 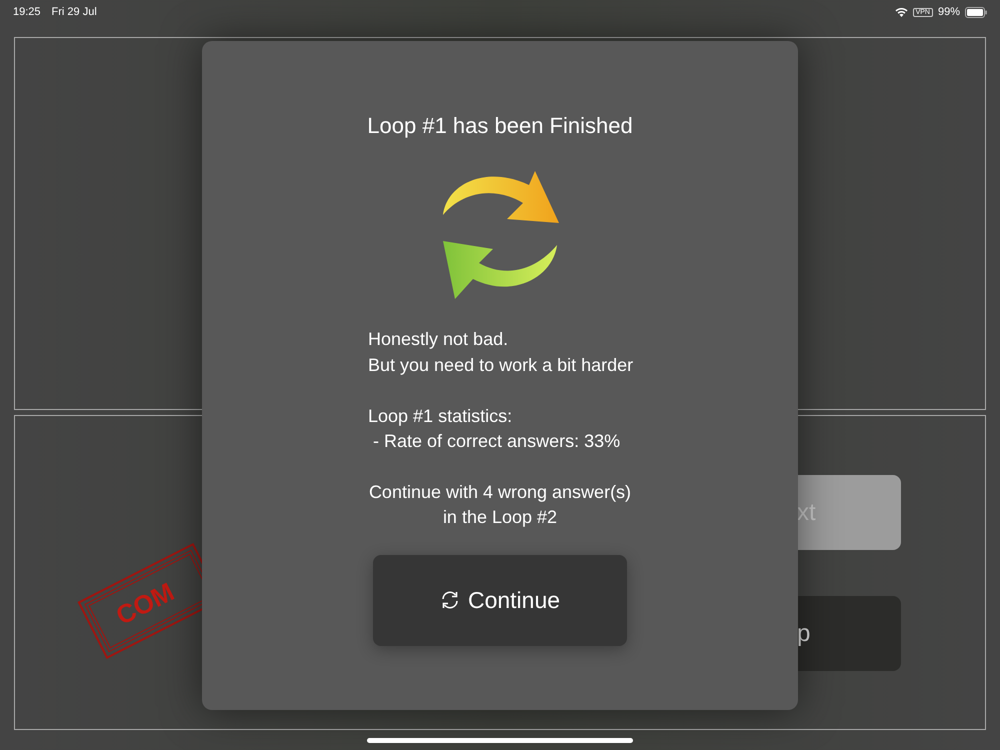 What do you see at coordinates (441, 416) in the screenshot?
I see `dialog-message-line: Loop #1 statistics:` at bounding box center [441, 416].